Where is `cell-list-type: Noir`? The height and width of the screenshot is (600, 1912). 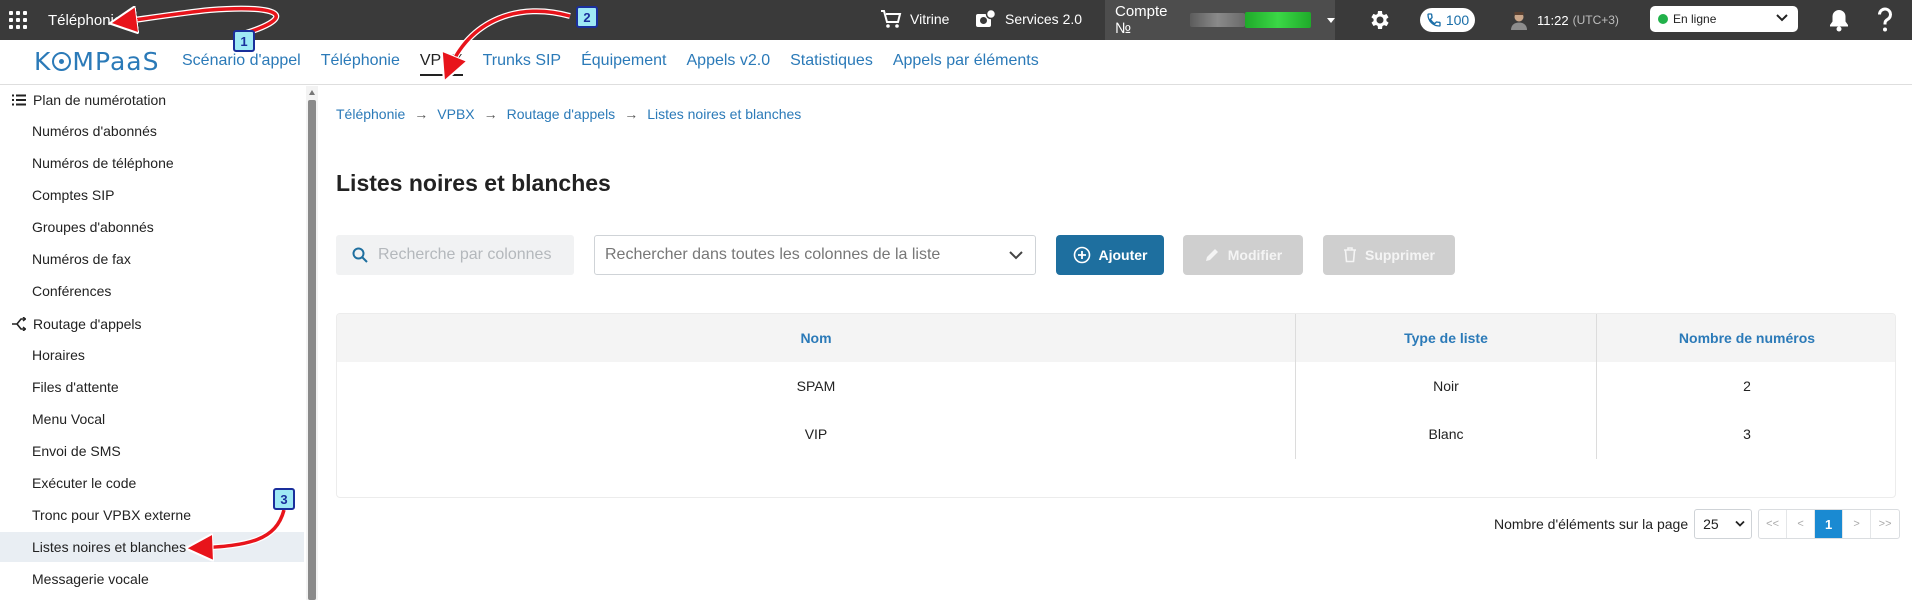 cell-list-type: Noir is located at coordinates (1446, 386).